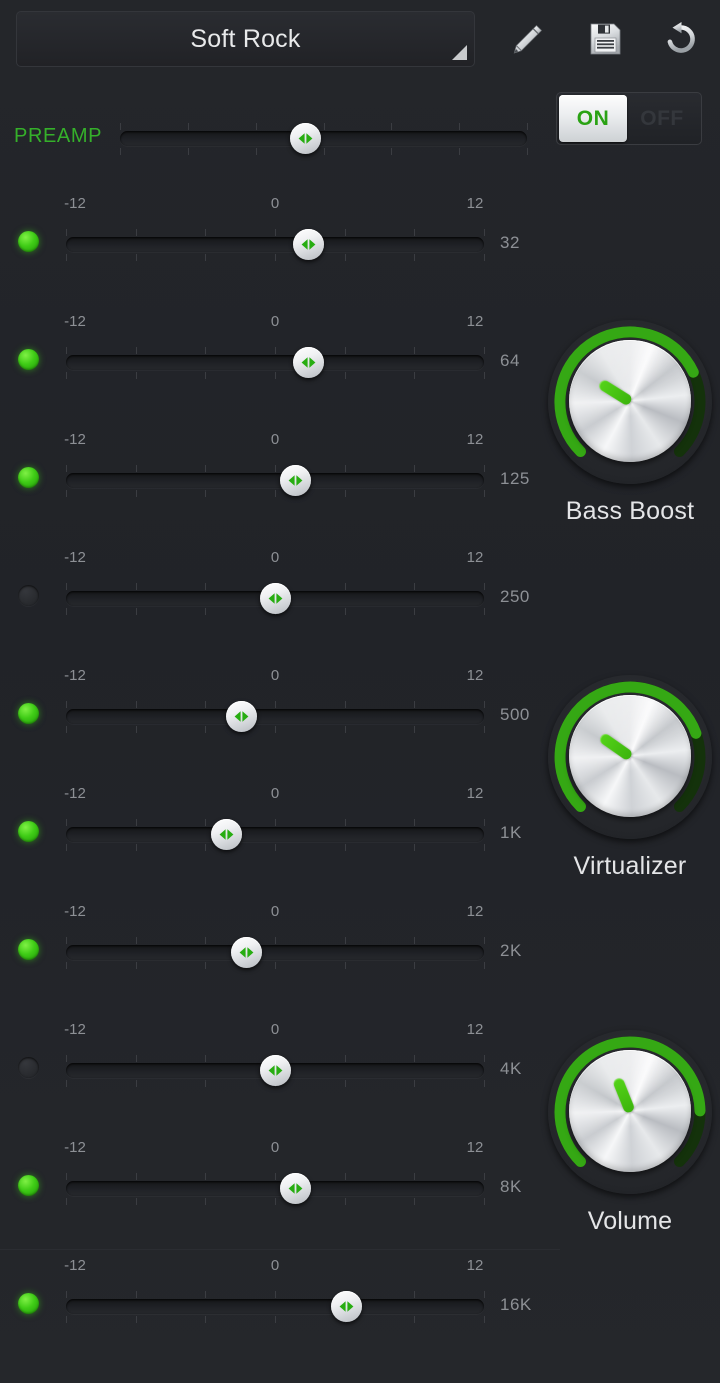 Image resolution: width=720 pixels, height=1383 pixels. Describe the element at coordinates (662, 119) in the screenshot. I see `power-off-label: OFF` at that location.